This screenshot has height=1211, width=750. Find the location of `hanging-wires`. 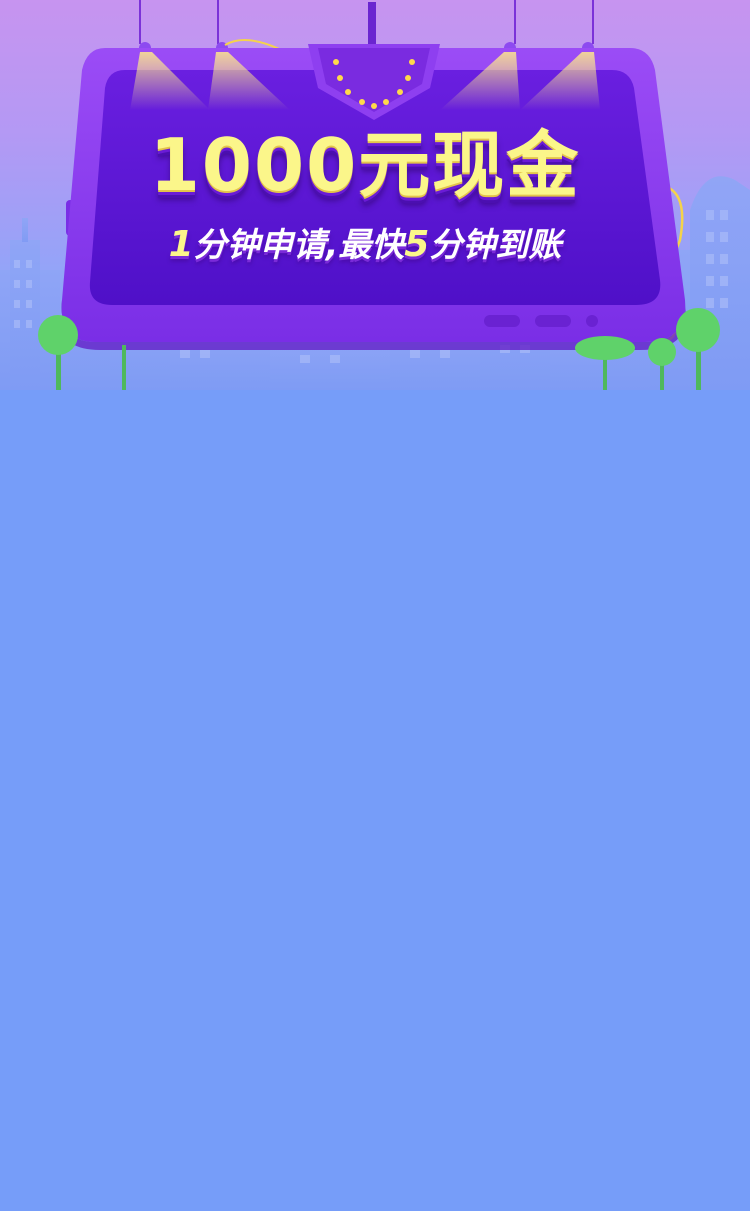

hanging-wires is located at coordinates (366, 22).